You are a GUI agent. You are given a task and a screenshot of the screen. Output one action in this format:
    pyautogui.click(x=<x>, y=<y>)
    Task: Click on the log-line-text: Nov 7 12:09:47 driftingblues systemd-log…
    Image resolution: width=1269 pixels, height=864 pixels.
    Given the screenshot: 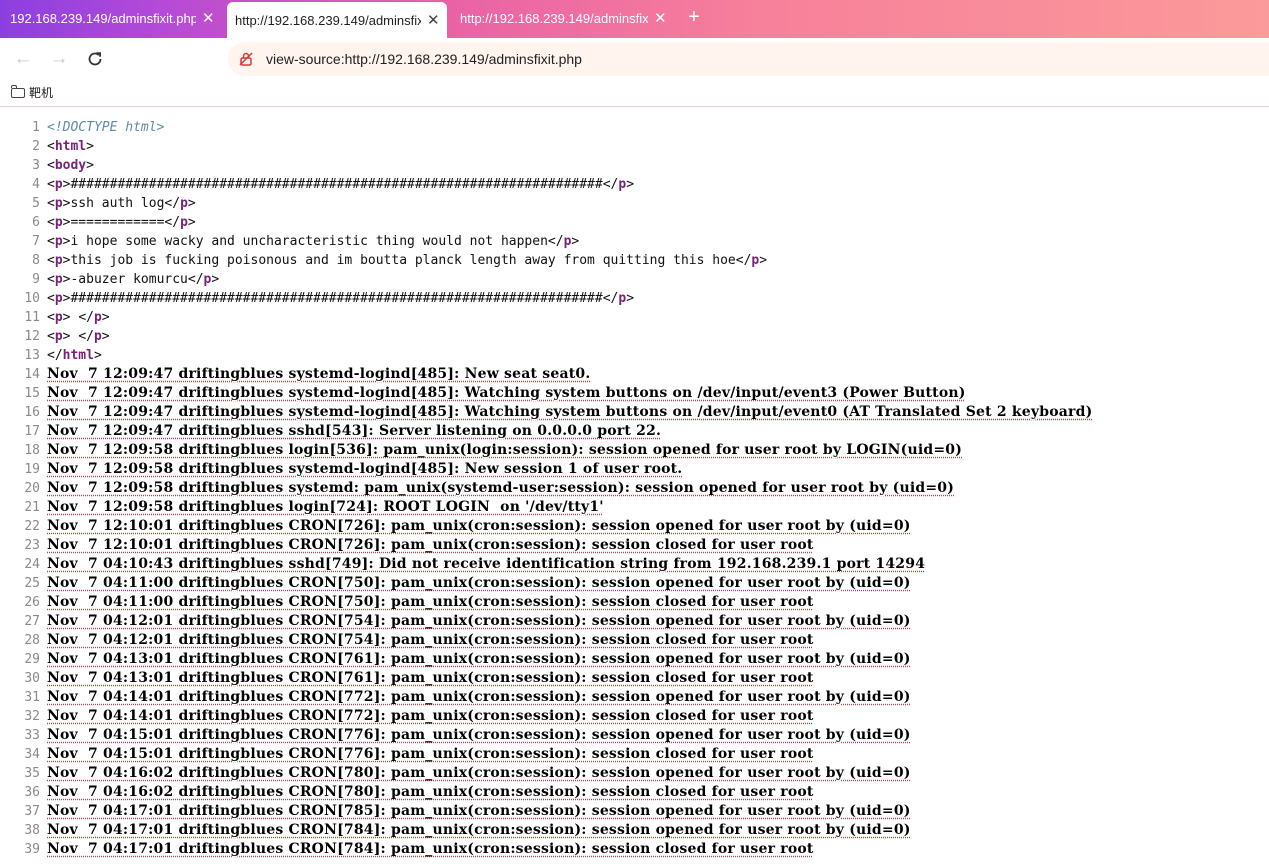 What is the action you would take?
    pyautogui.click(x=570, y=412)
    